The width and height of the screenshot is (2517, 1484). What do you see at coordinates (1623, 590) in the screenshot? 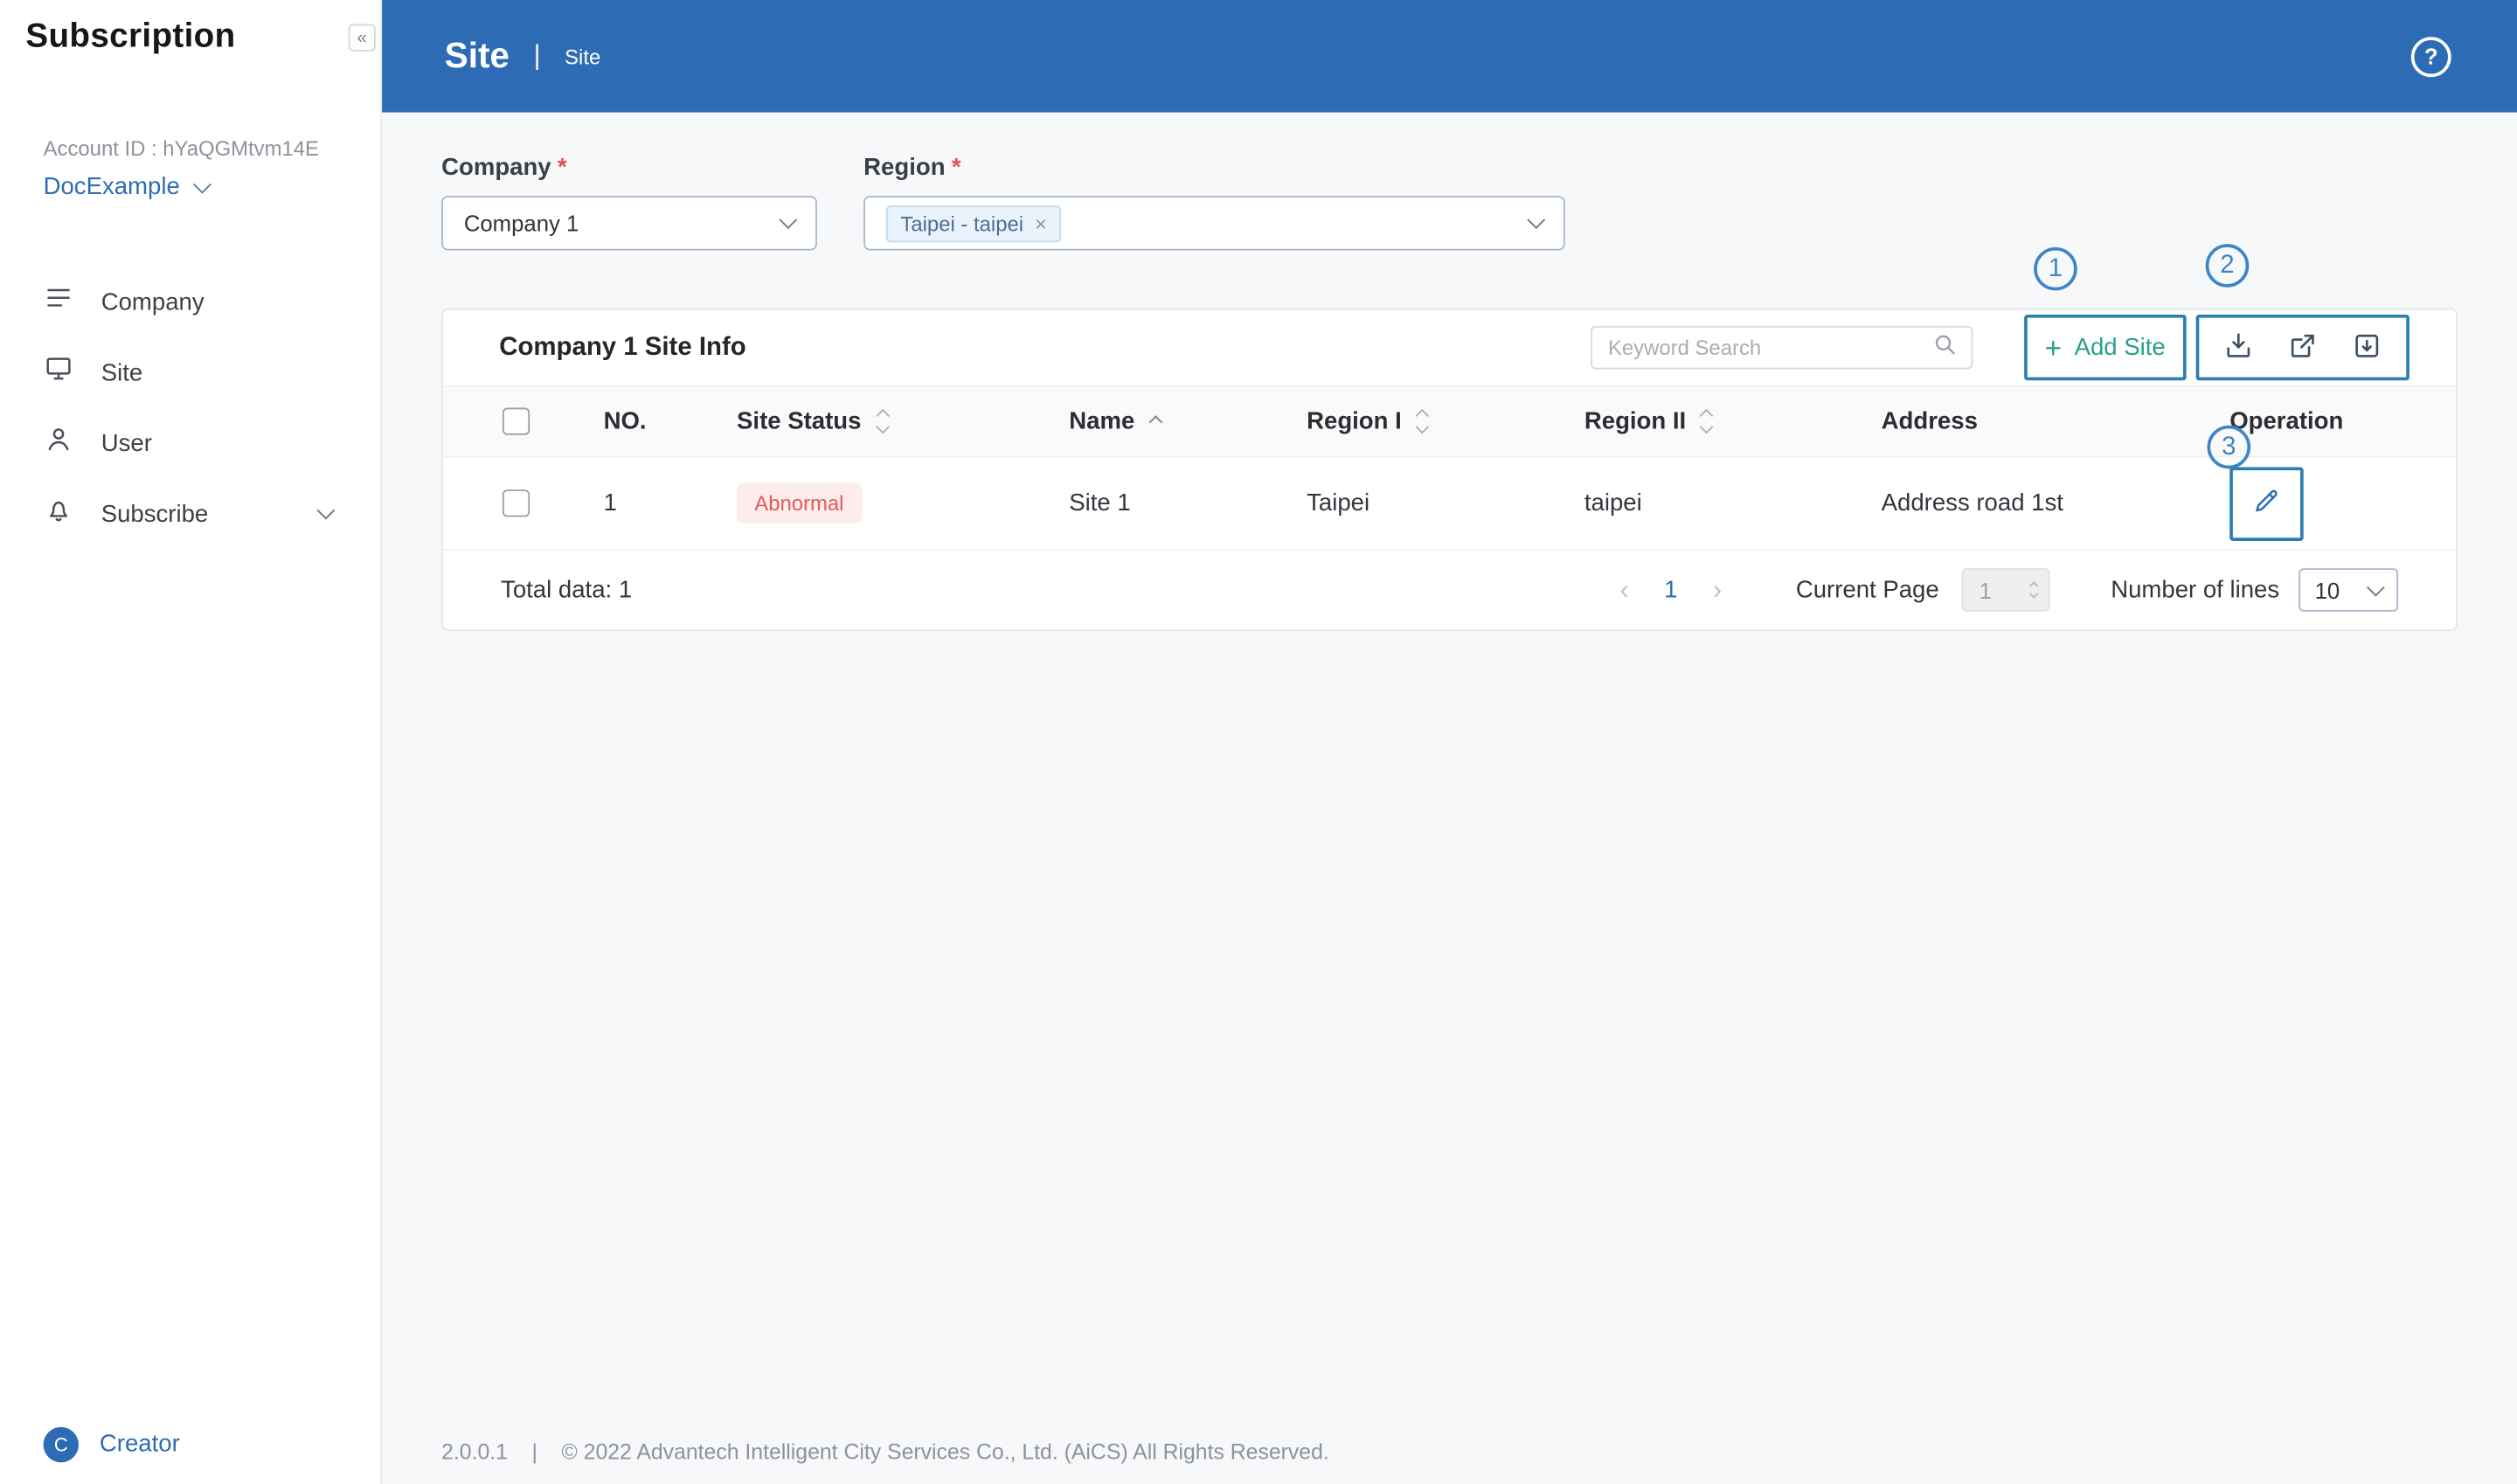
I see `previous-page-button: ‹` at bounding box center [1623, 590].